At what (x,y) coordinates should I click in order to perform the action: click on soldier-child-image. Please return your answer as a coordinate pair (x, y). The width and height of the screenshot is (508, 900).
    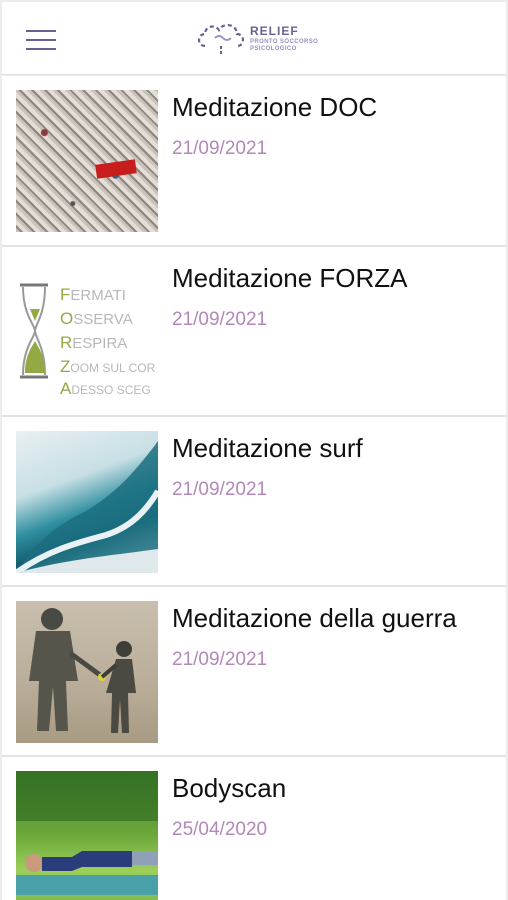
    Looking at the image, I should click on (87, 672).